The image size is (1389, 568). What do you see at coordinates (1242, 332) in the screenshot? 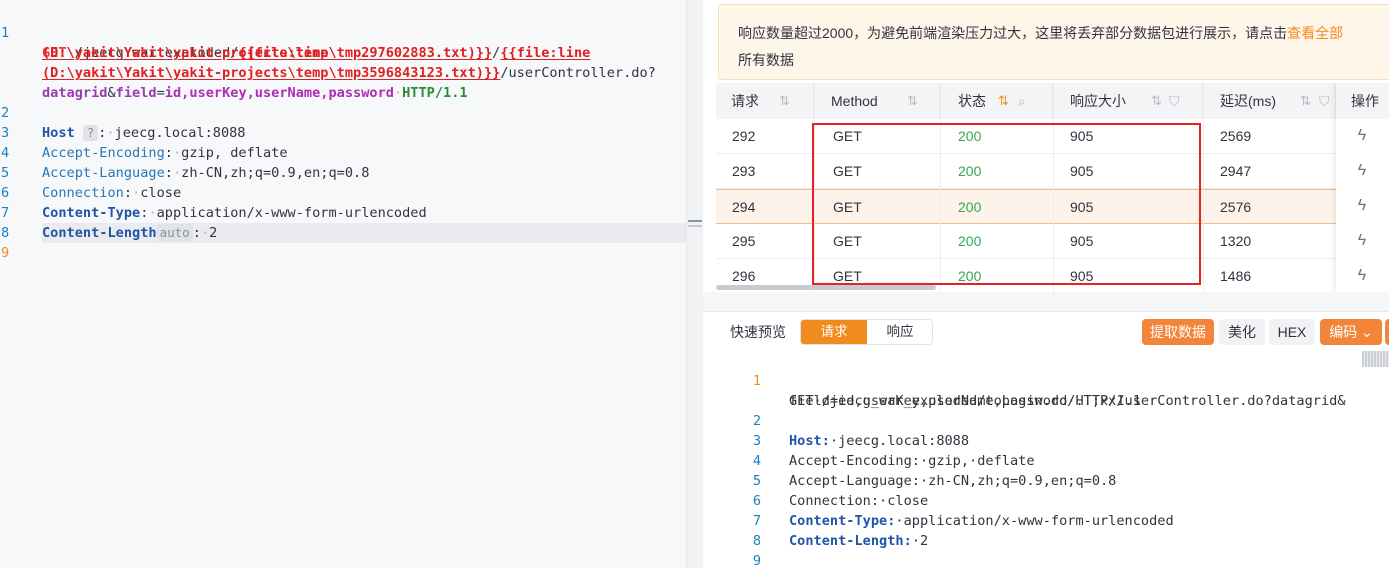
I see `beautify-button: 美化` at bounding box center [1242, 332].